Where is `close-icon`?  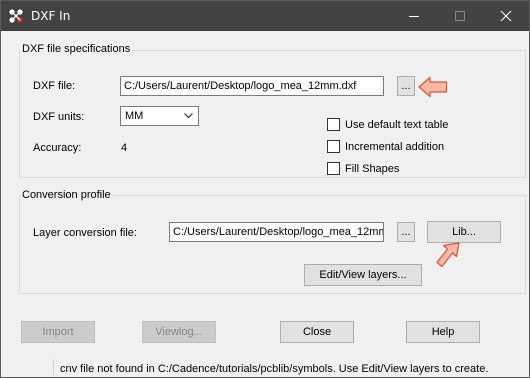
close-icon is located at coordinates (506, 16).